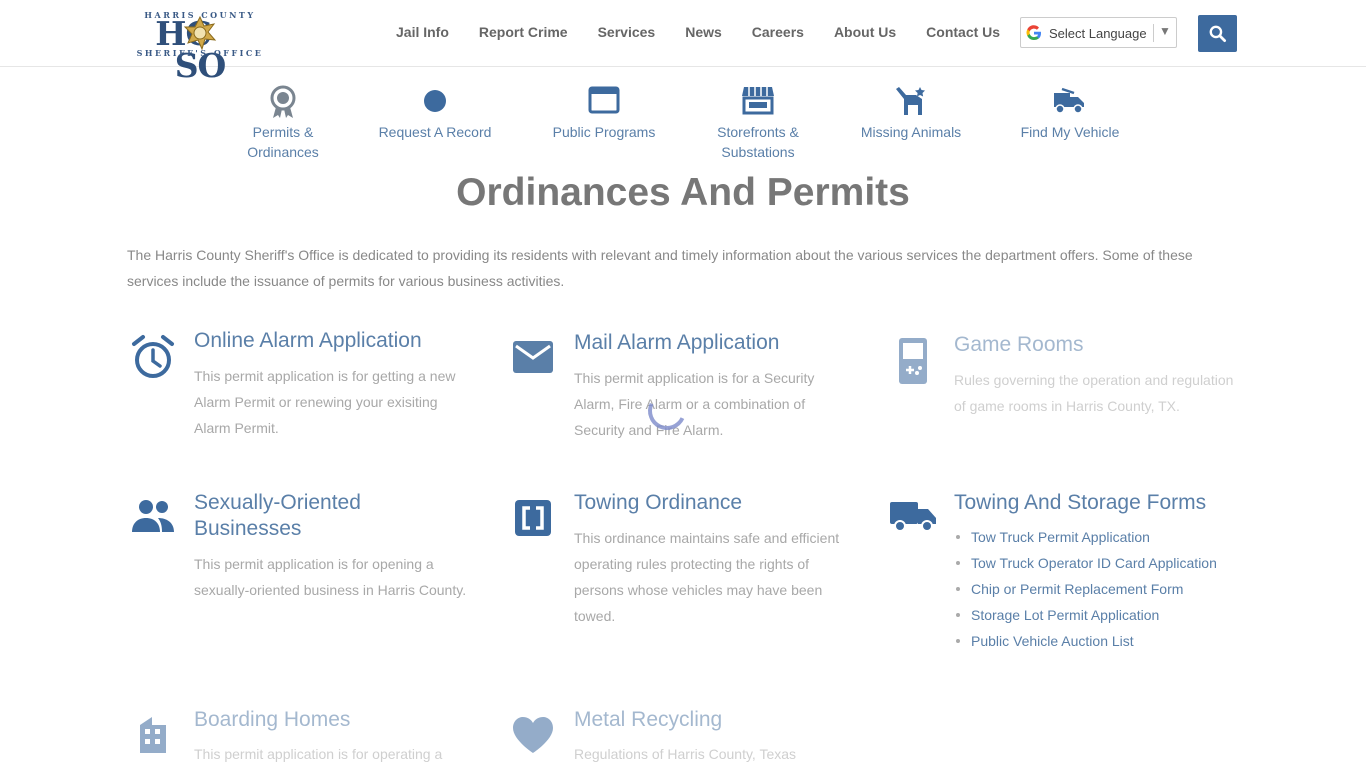 The width and height of the screenshot is (1366, 768). Describe the element at coordinates (435, 132) in the screenshot. I see `quicklink-label: Request A Record` at that location.